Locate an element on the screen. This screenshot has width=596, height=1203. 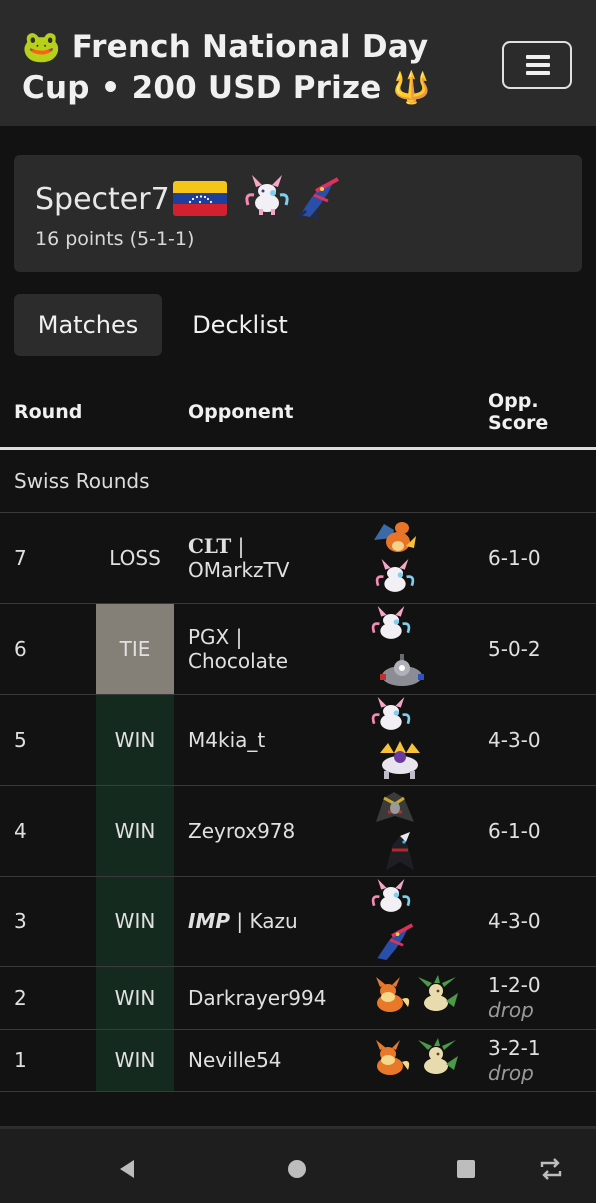
opponent-name: Zeyrox978 is located at coordinates (241, 831).